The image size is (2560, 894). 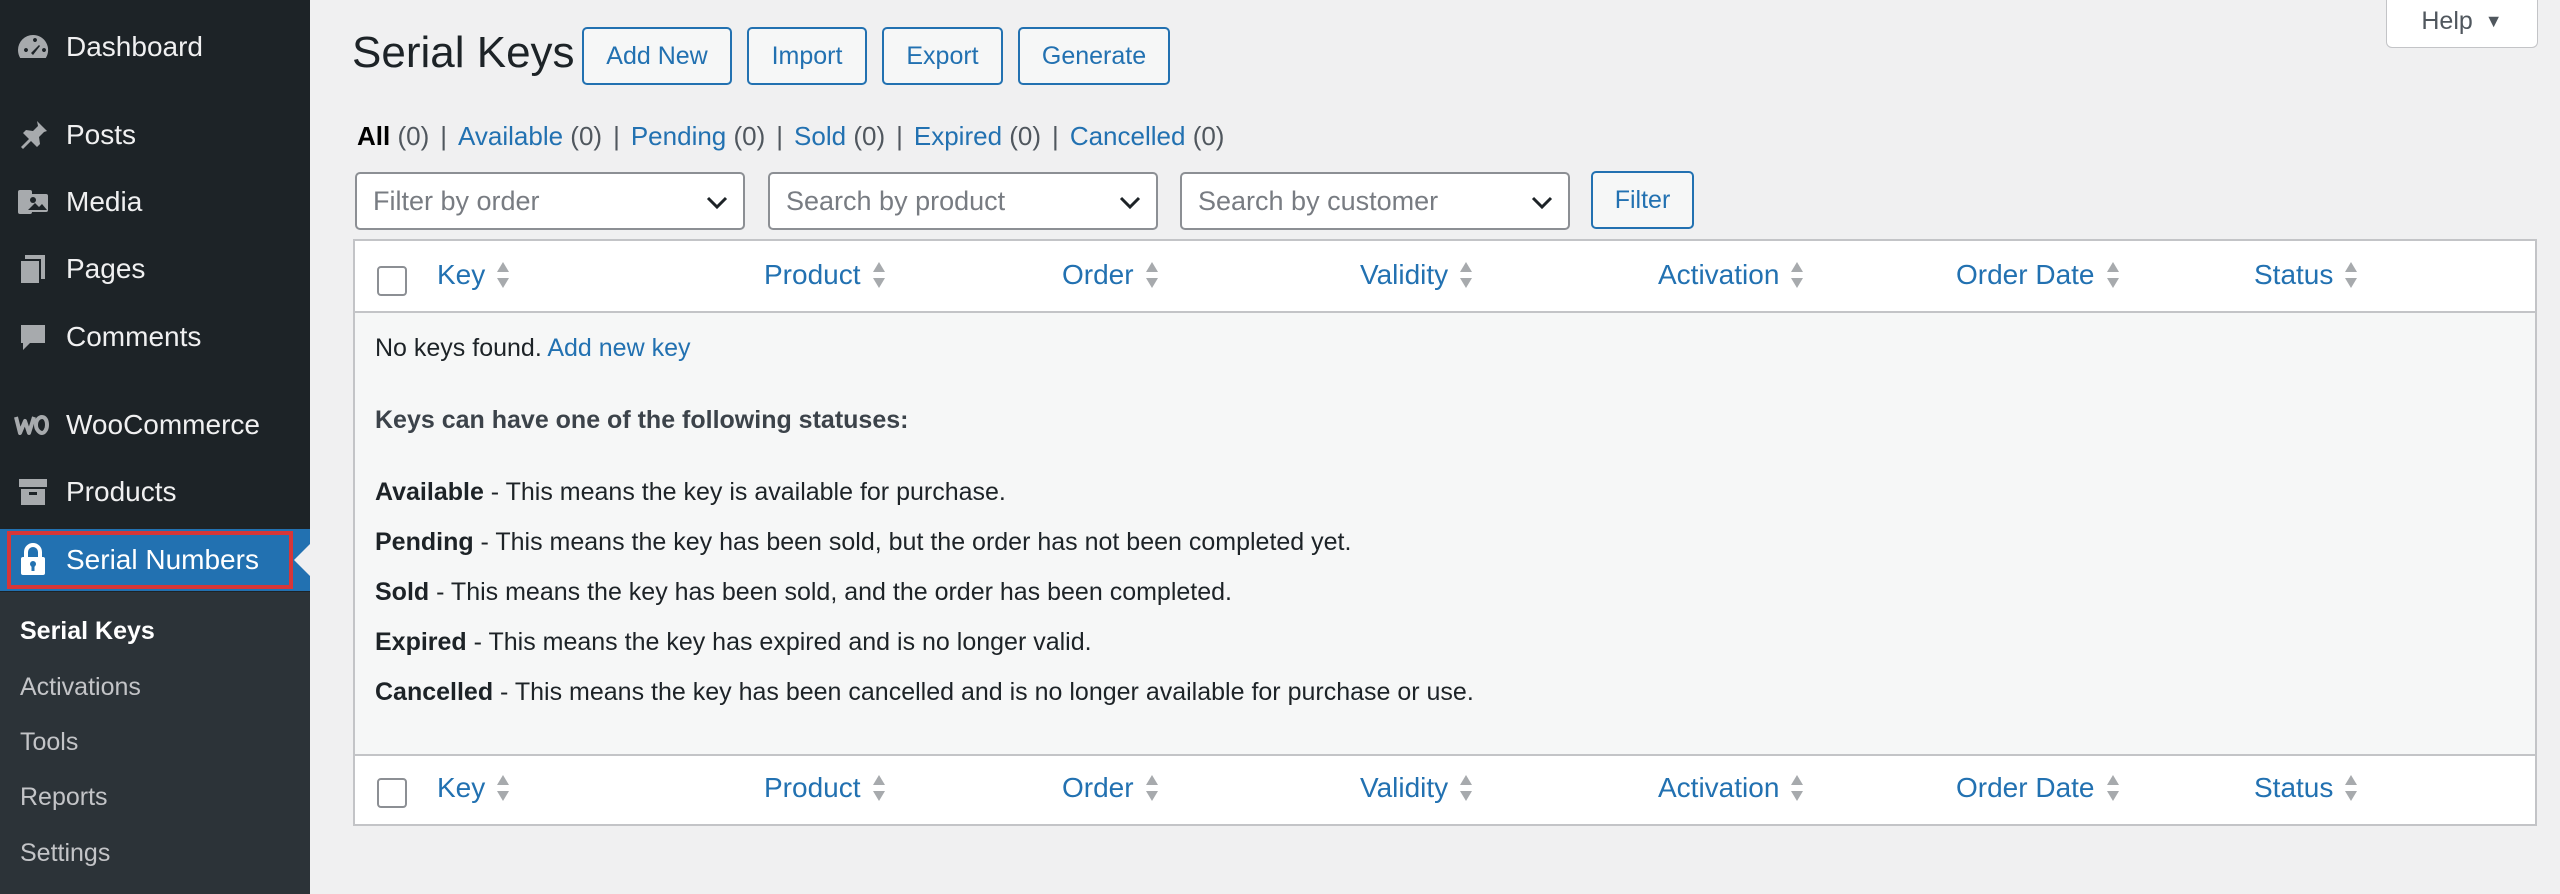 I want to click on search-by-customer-select: Search by customer, so click(x=1375, y=201).